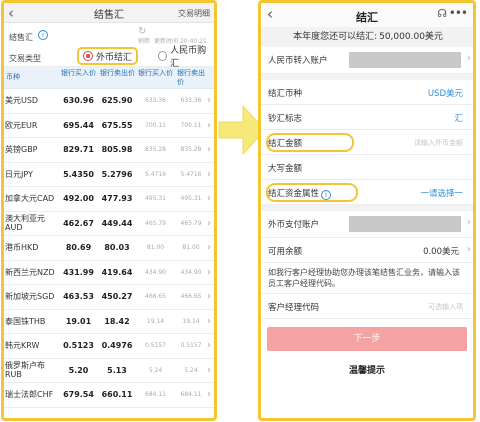 The image size is (480, 422). What do you see at coordinates (367, 278) in the screenshot?
I see `manager-note: 如我行客户经理协助您办理该笔结售汇业务，请输入该员工客户经理代码。` at bounding box center [367, 278].